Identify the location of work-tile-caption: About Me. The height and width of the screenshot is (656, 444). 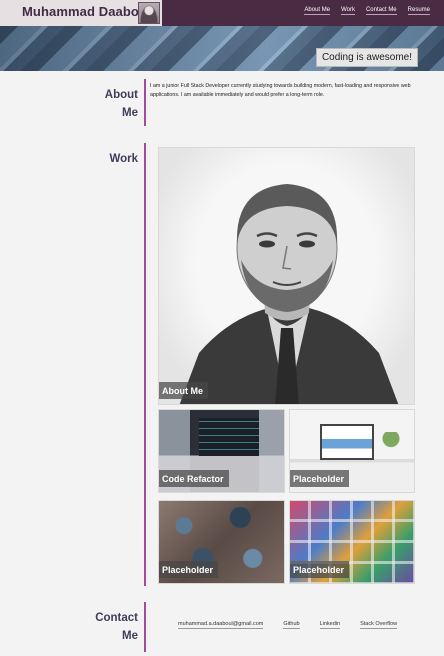
(183, 390).